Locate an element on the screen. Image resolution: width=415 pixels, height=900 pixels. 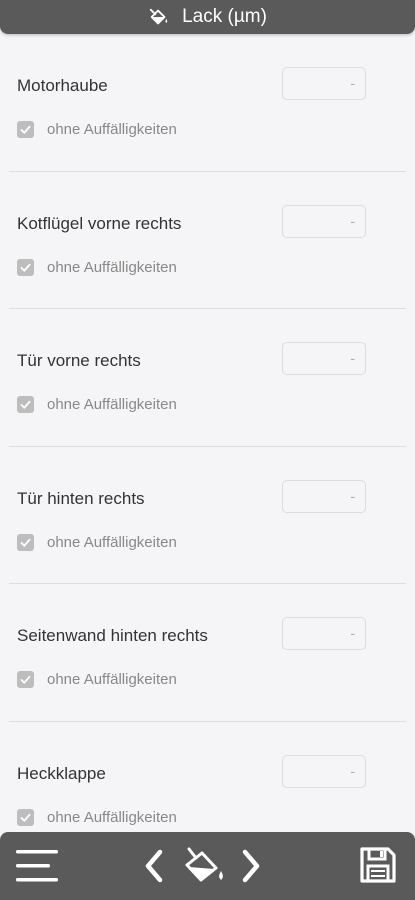
save-icon is located at coordinates (378, 865).